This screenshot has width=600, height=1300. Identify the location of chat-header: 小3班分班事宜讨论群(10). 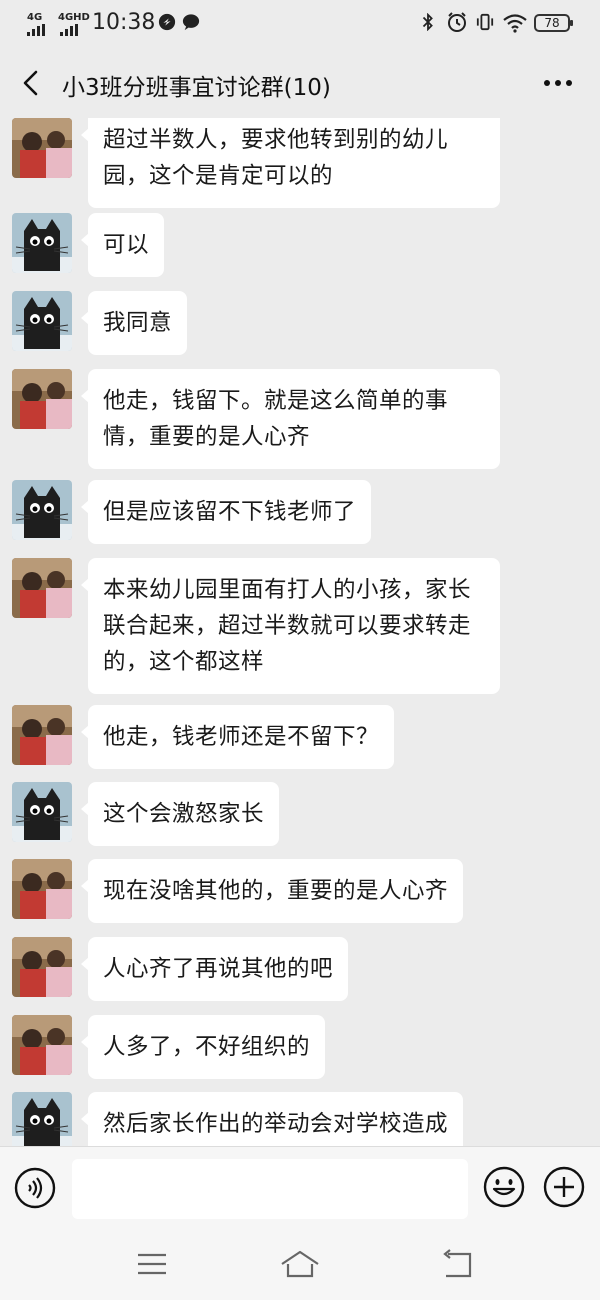
(300, 84).